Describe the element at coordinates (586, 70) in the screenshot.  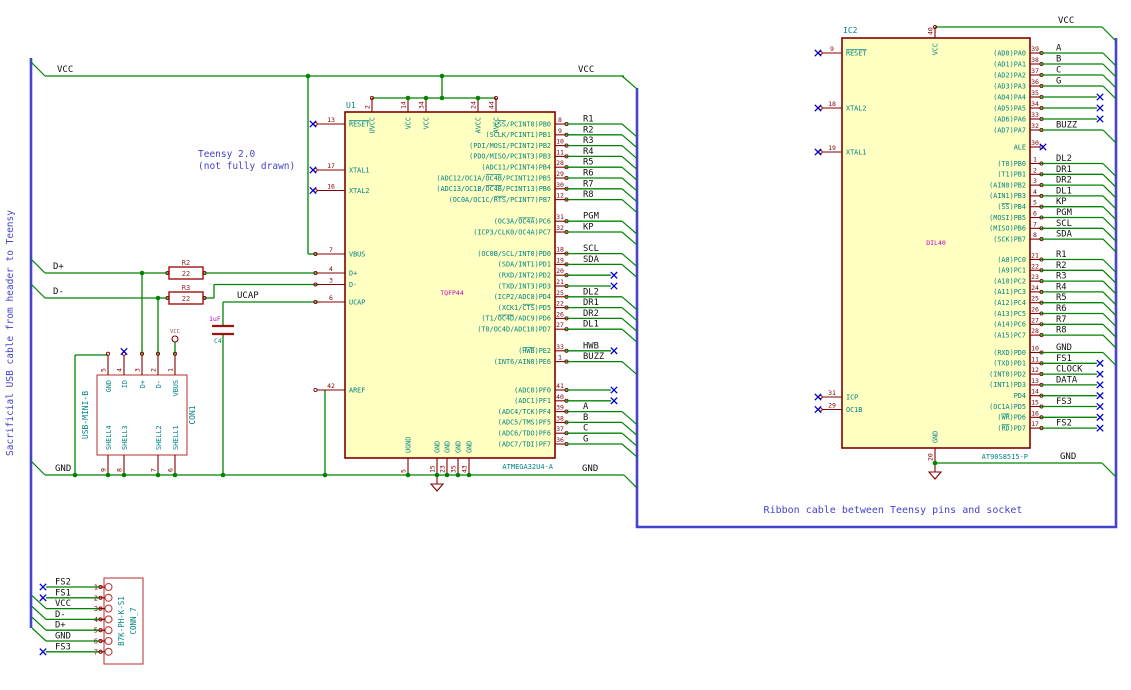
I see `net-label-vcc-right-u1: VCC` at that location.